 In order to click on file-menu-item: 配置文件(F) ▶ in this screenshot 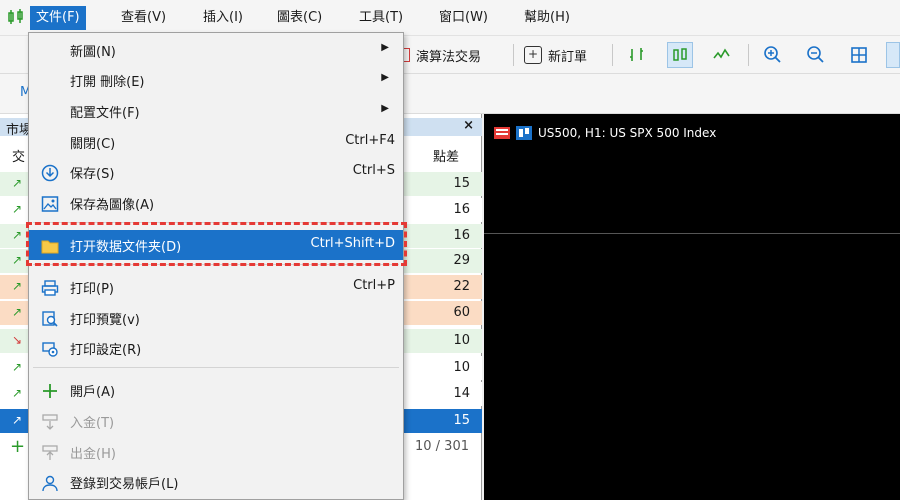, I will do `click(216, 111)`.